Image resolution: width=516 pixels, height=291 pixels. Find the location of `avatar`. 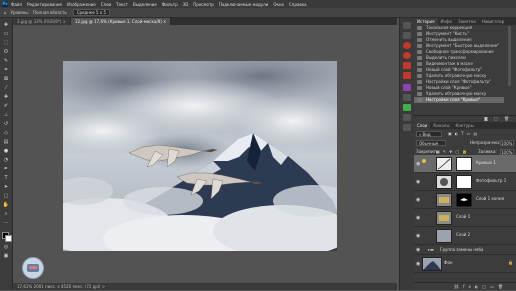

avatar is located at coordinates (33, 268).